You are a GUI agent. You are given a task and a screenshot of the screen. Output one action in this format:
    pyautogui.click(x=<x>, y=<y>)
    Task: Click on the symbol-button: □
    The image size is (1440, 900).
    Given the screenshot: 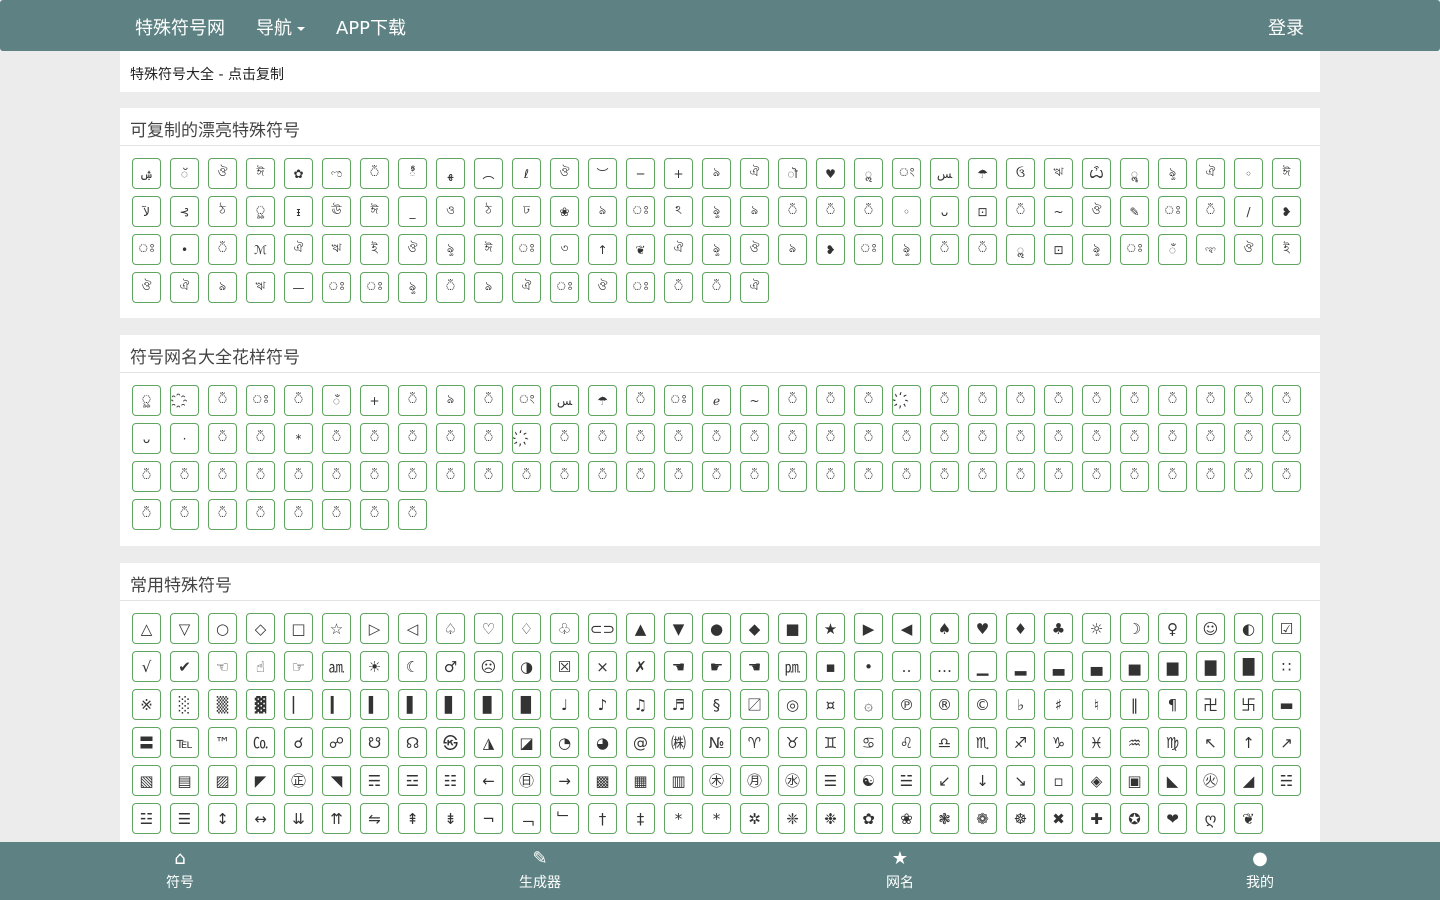 What is the action you would take?
    pyautogui.click(x=298, y=628)
    